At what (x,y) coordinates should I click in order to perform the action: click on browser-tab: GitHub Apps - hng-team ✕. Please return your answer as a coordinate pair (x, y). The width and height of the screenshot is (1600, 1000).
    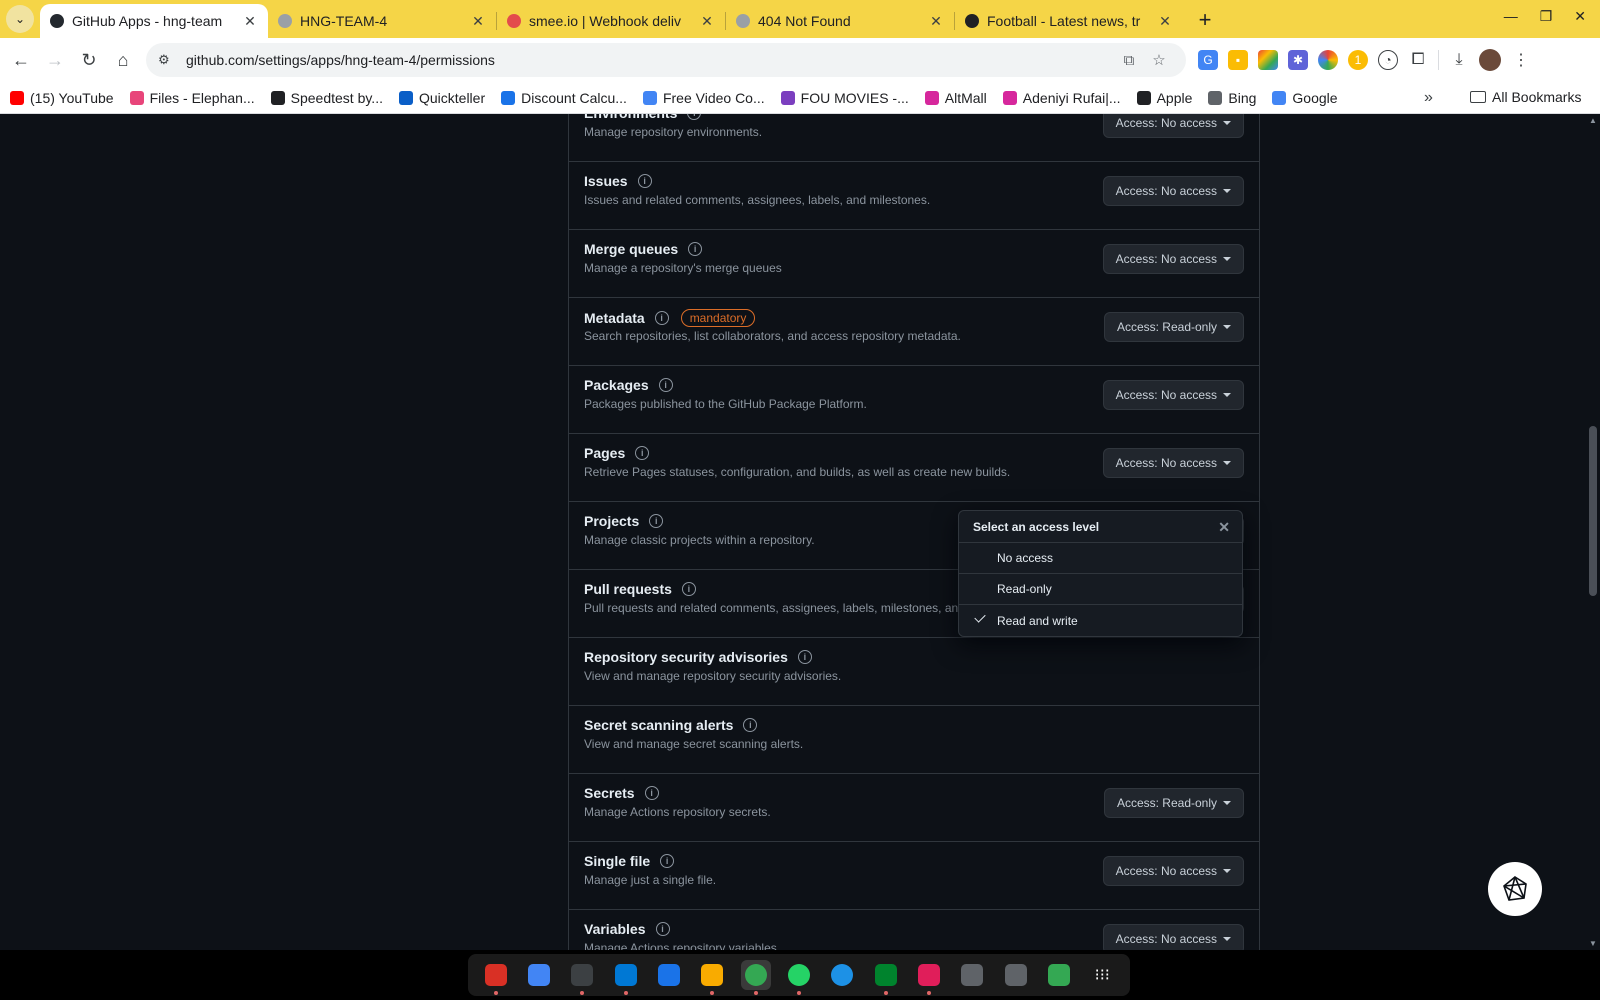
    Looking at the image, I should click on (154, 21).